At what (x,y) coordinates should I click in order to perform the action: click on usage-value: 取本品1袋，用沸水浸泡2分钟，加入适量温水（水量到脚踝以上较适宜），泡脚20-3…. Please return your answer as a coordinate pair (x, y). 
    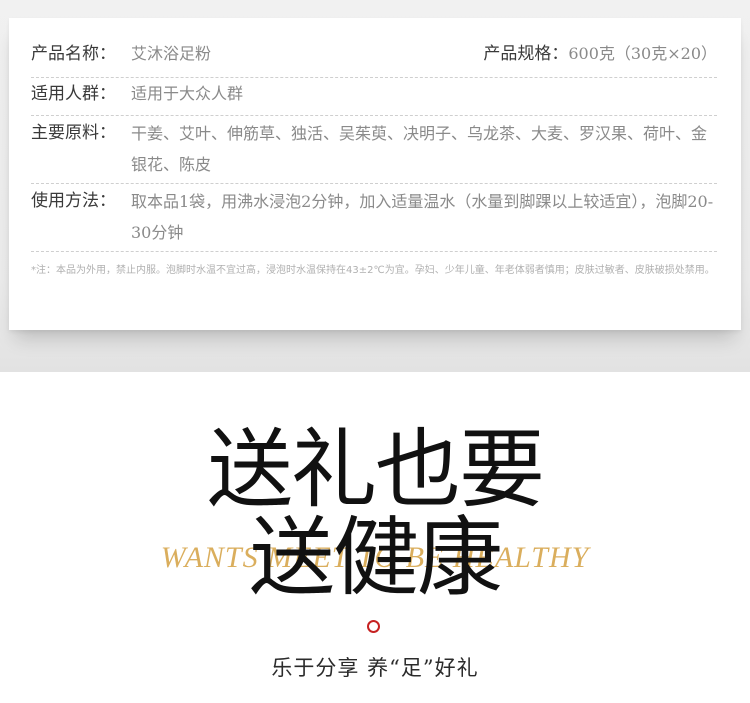
    Looking at the image, I should click on (422, 217).